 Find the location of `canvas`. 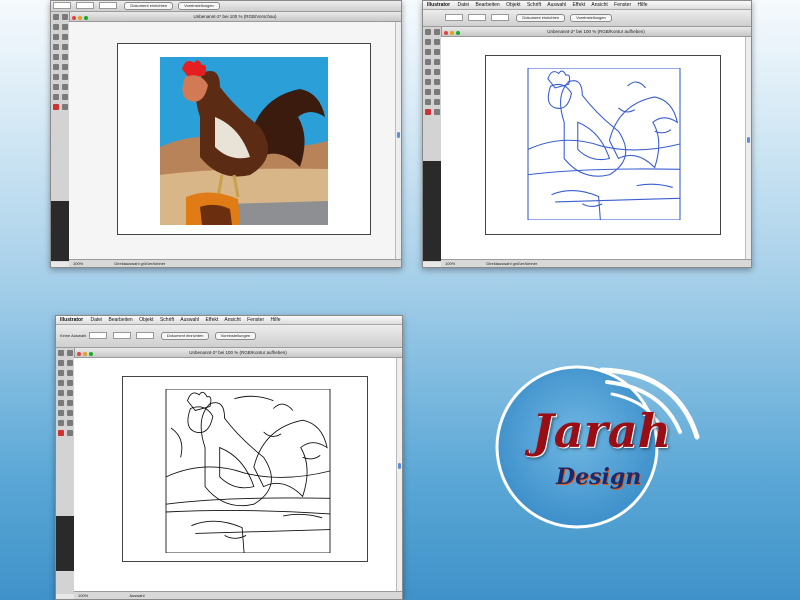

canvas is located at coordinates (594, 149).